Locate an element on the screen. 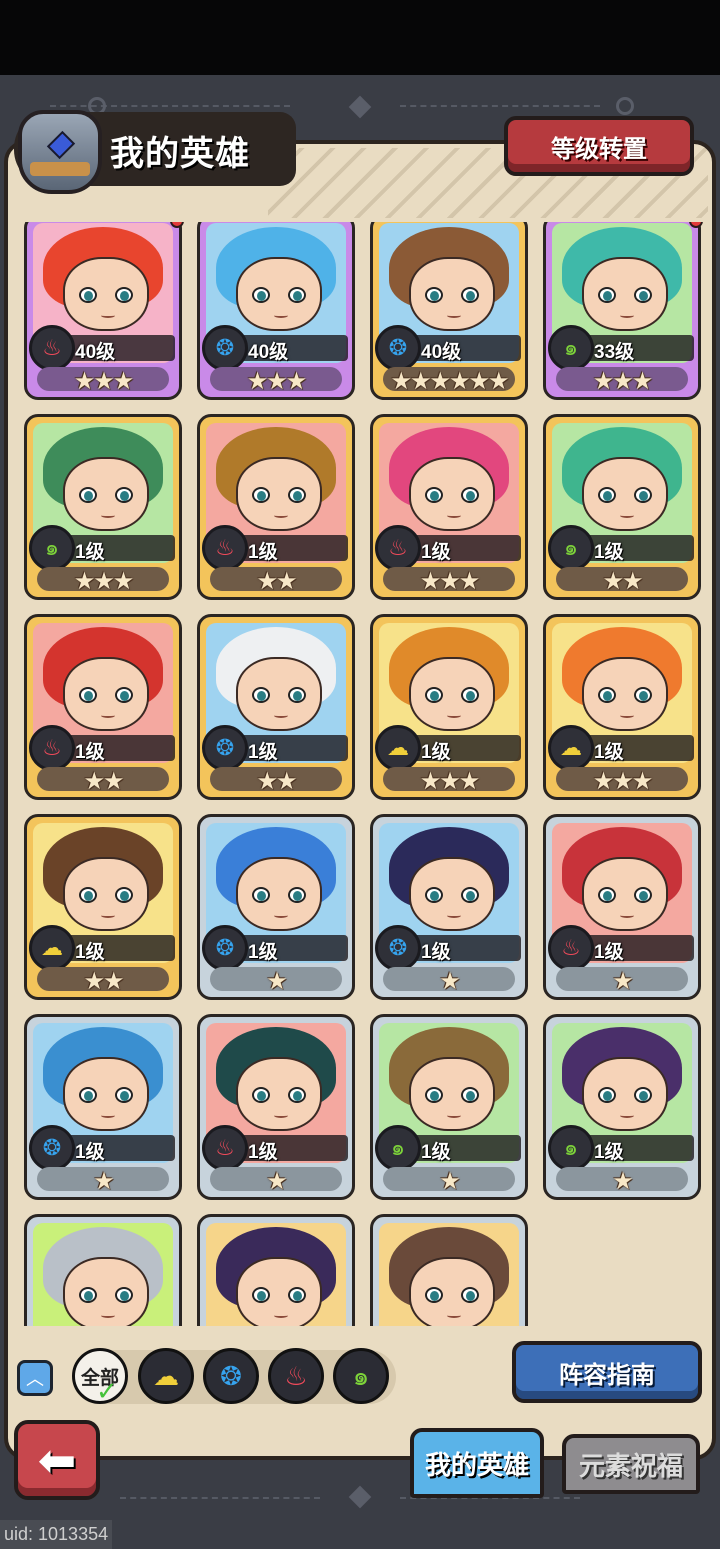 The image size is (720, 1549). tab-element-blessing: 元素祝福 is located at coordinates (631, 1464).